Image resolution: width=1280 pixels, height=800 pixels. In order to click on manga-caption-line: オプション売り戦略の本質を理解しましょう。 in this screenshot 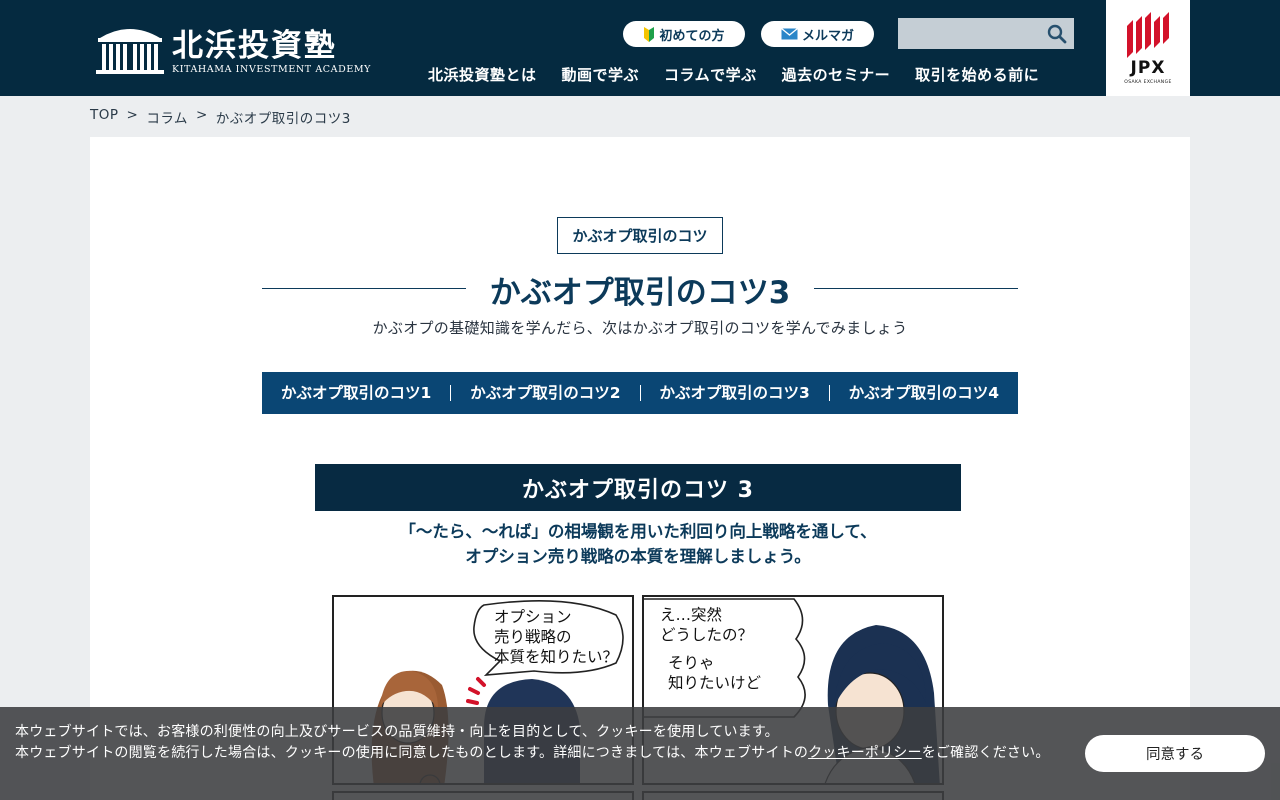, I will do `click(638, 556)`.